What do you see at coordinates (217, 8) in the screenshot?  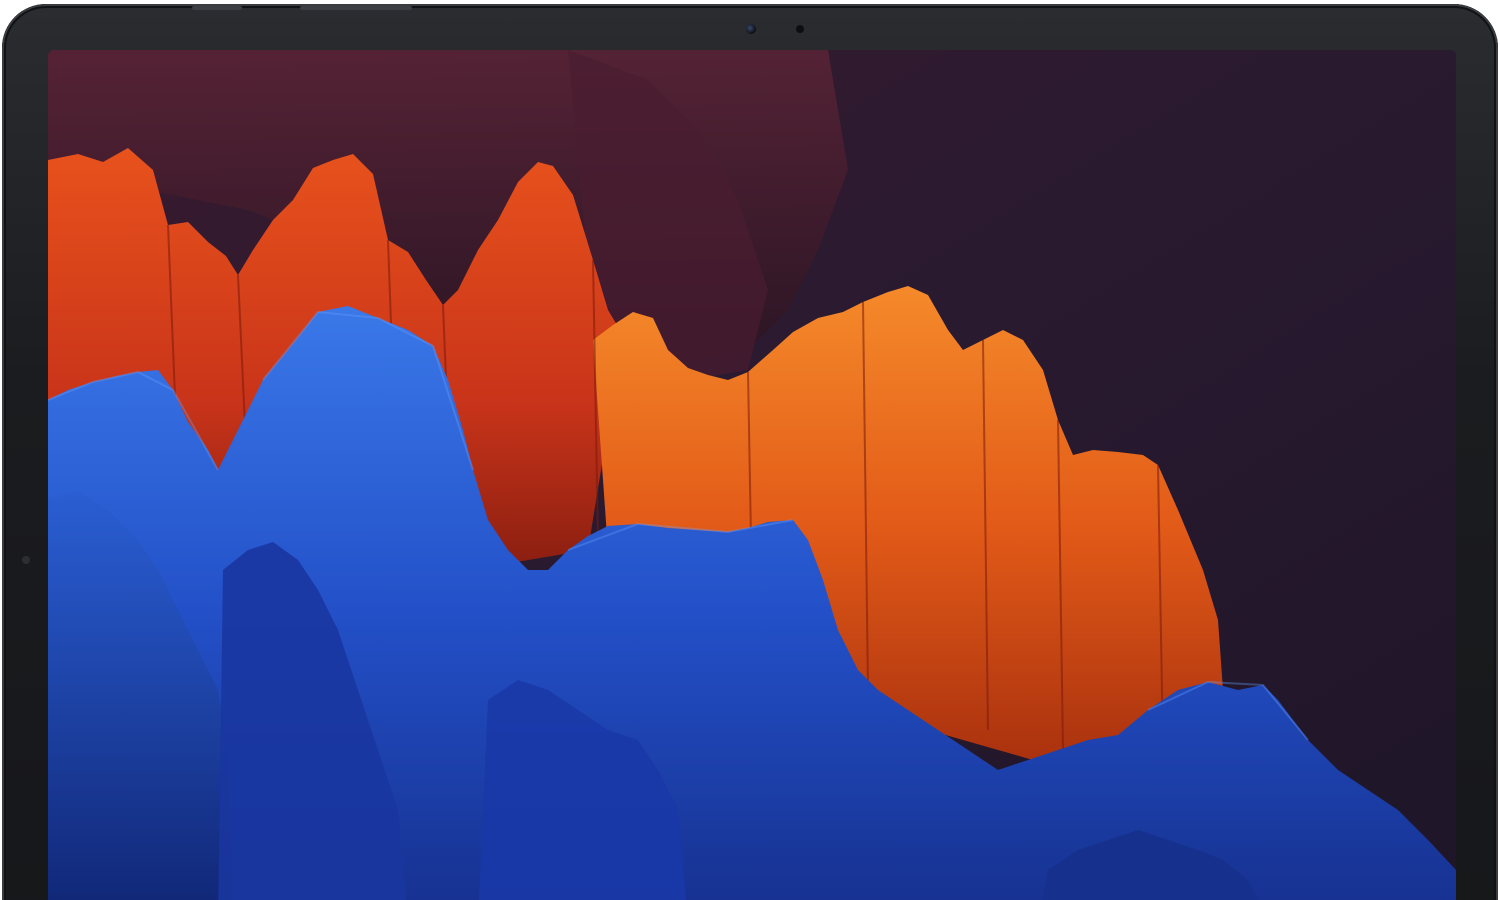 I see `volume-button` at bounding box center [217, 8].